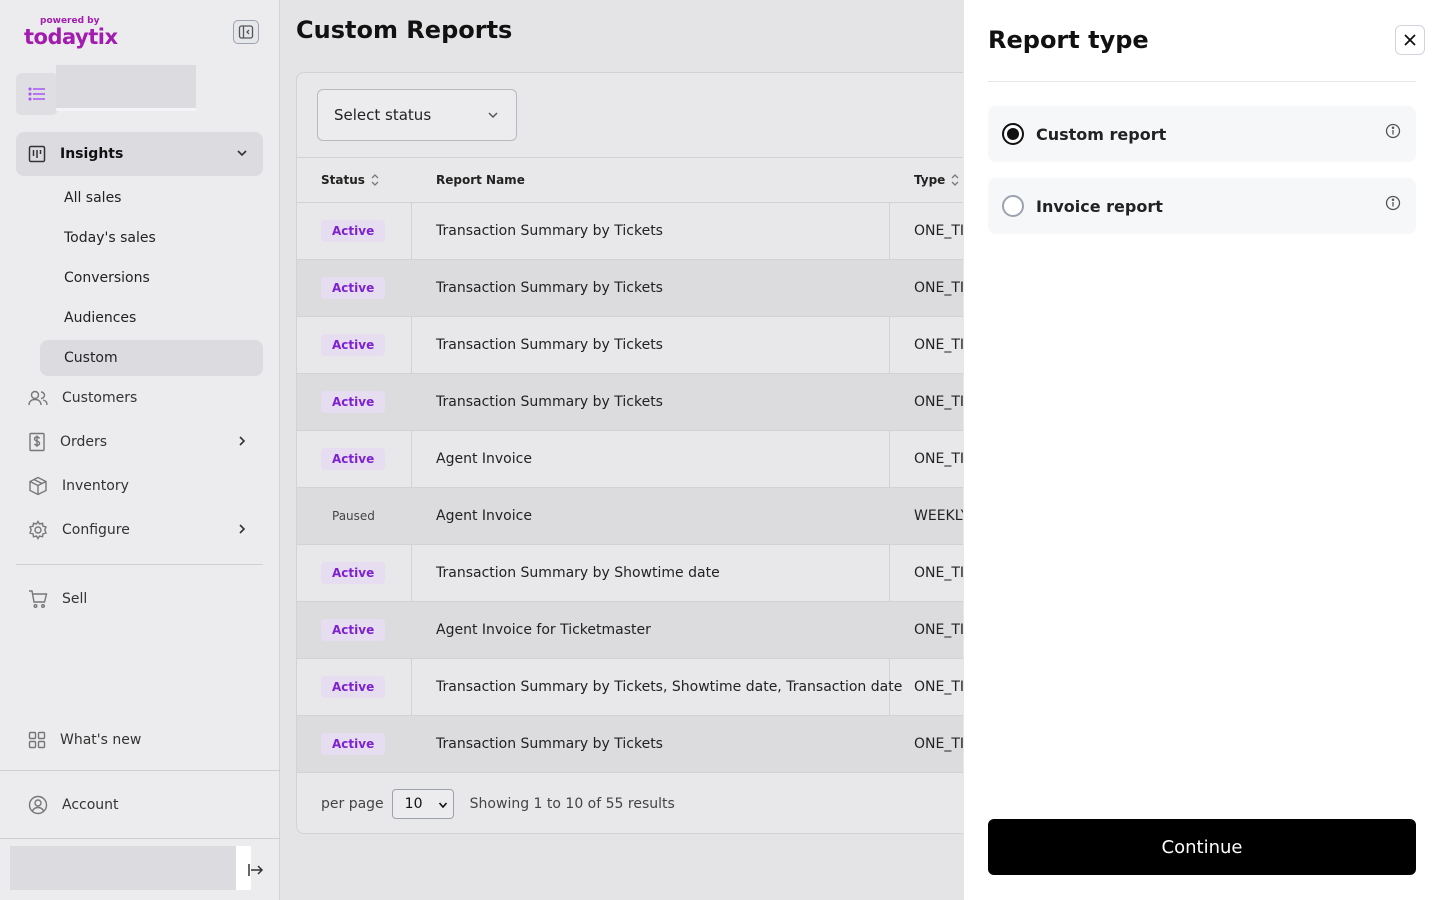 This screenshot has height=900, width=1440. What do you see at coordinates (1013, 134) in the screenshot?
I see `custom-report-radio` at bounding box center [1013, 134].